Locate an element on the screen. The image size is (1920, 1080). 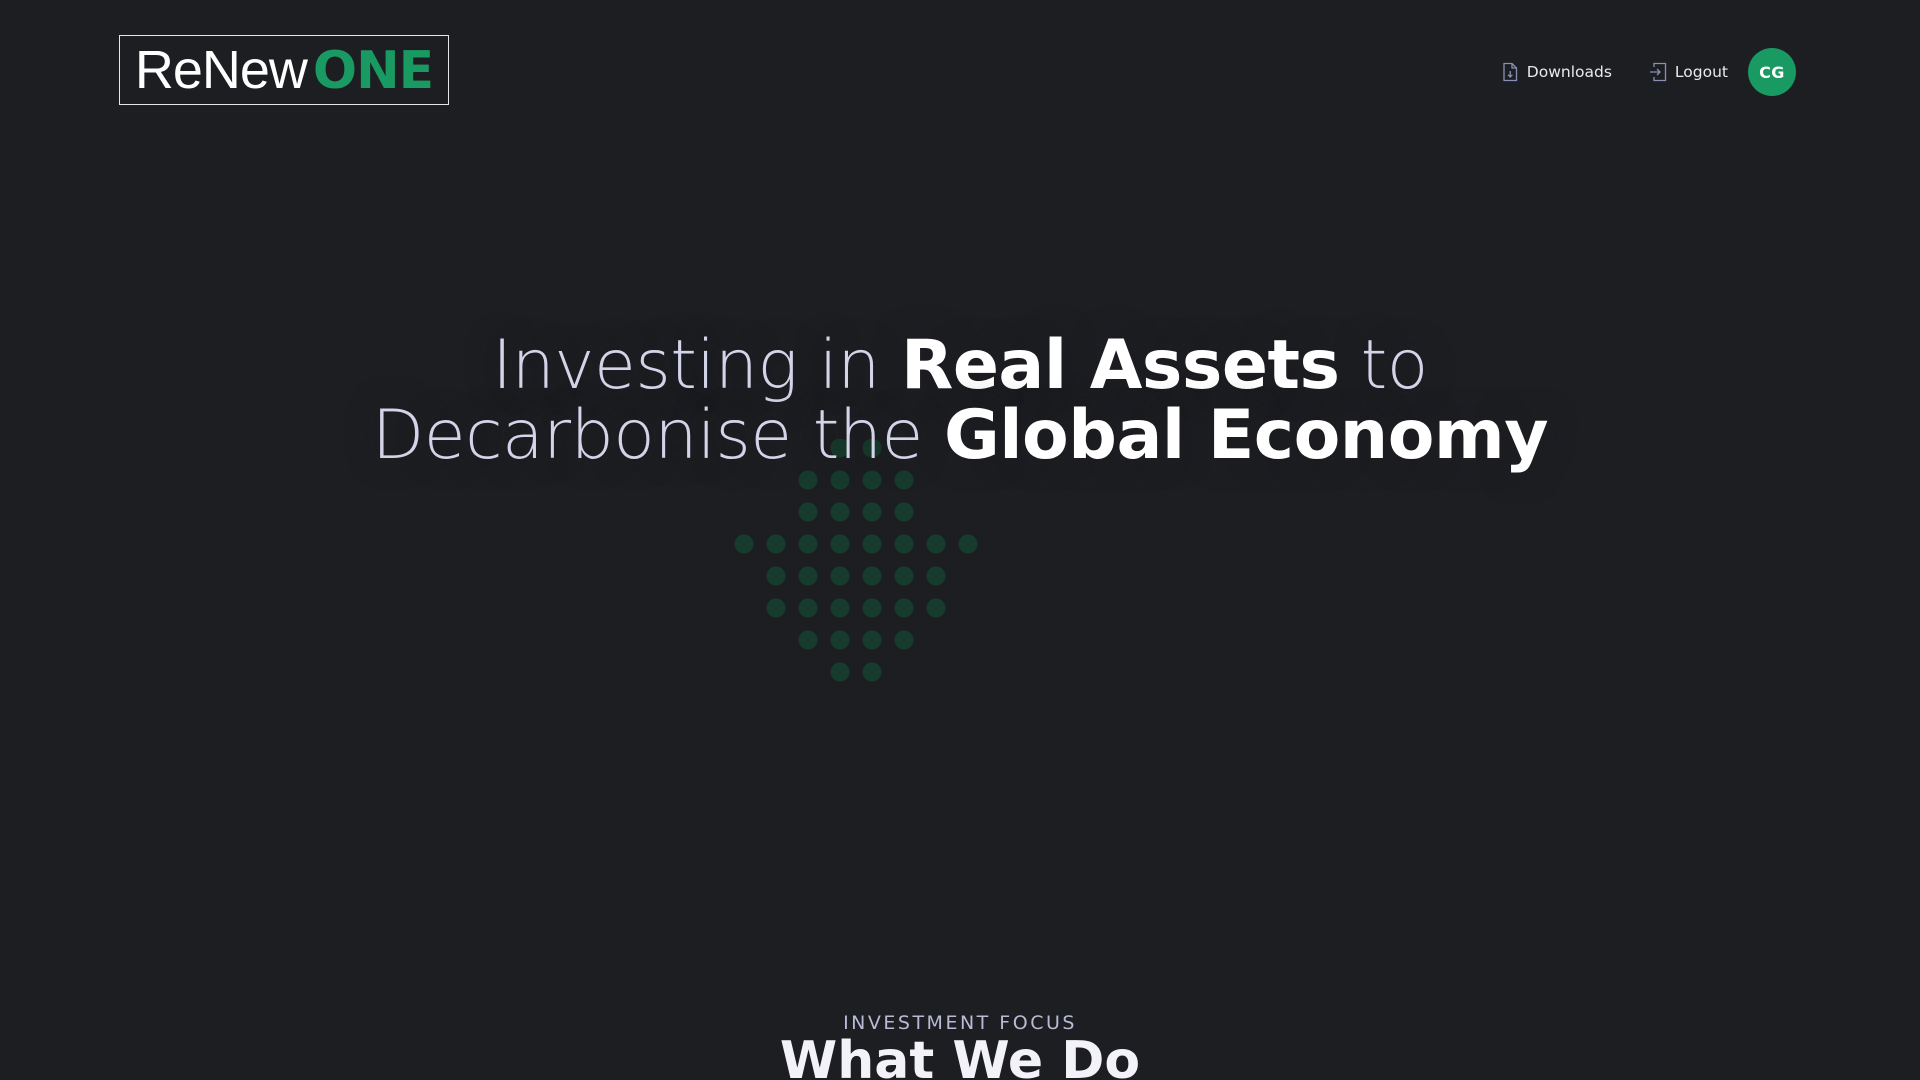
renew-one-logo: ReNew ONE is located at coordinates (284, 70).